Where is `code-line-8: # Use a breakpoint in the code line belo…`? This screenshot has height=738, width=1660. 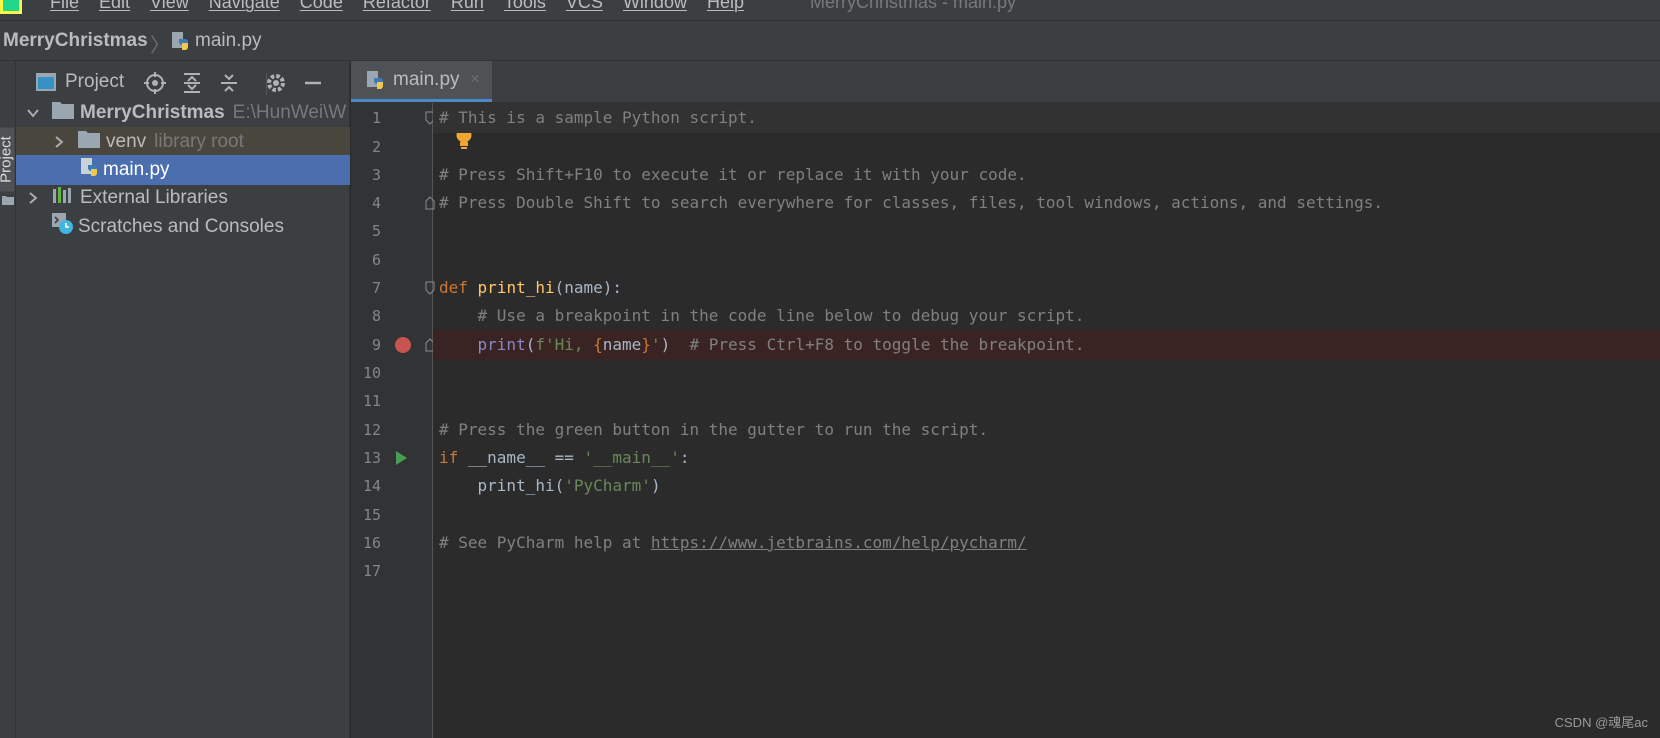
code-line-8: # Use a breakpoint in the code line belo… is located at coordinates (1046, 316).